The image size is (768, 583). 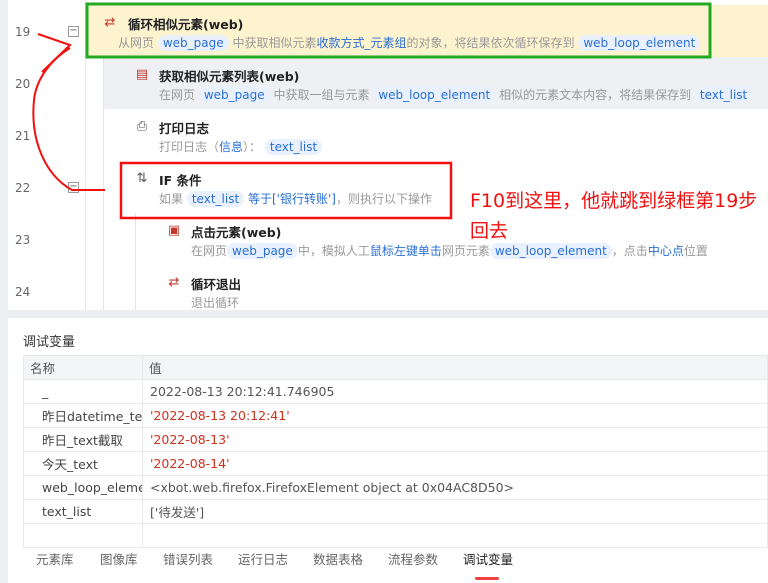 I want to click on line-number: 21, so click(x=23, y=136).